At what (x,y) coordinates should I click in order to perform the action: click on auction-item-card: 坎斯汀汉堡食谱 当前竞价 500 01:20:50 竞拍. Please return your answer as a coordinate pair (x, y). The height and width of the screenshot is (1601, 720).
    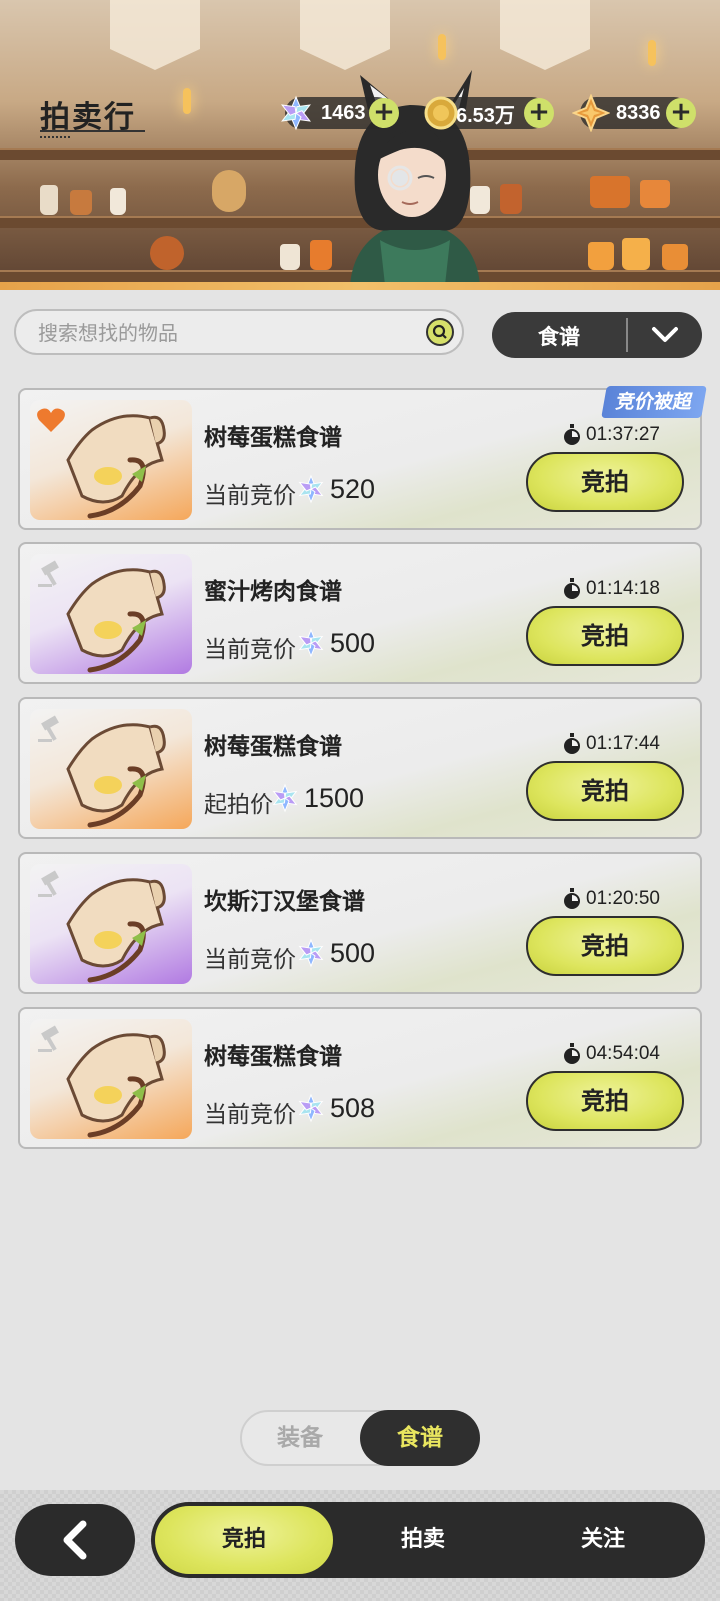
    Looking at the image, I should click on (360, 923).